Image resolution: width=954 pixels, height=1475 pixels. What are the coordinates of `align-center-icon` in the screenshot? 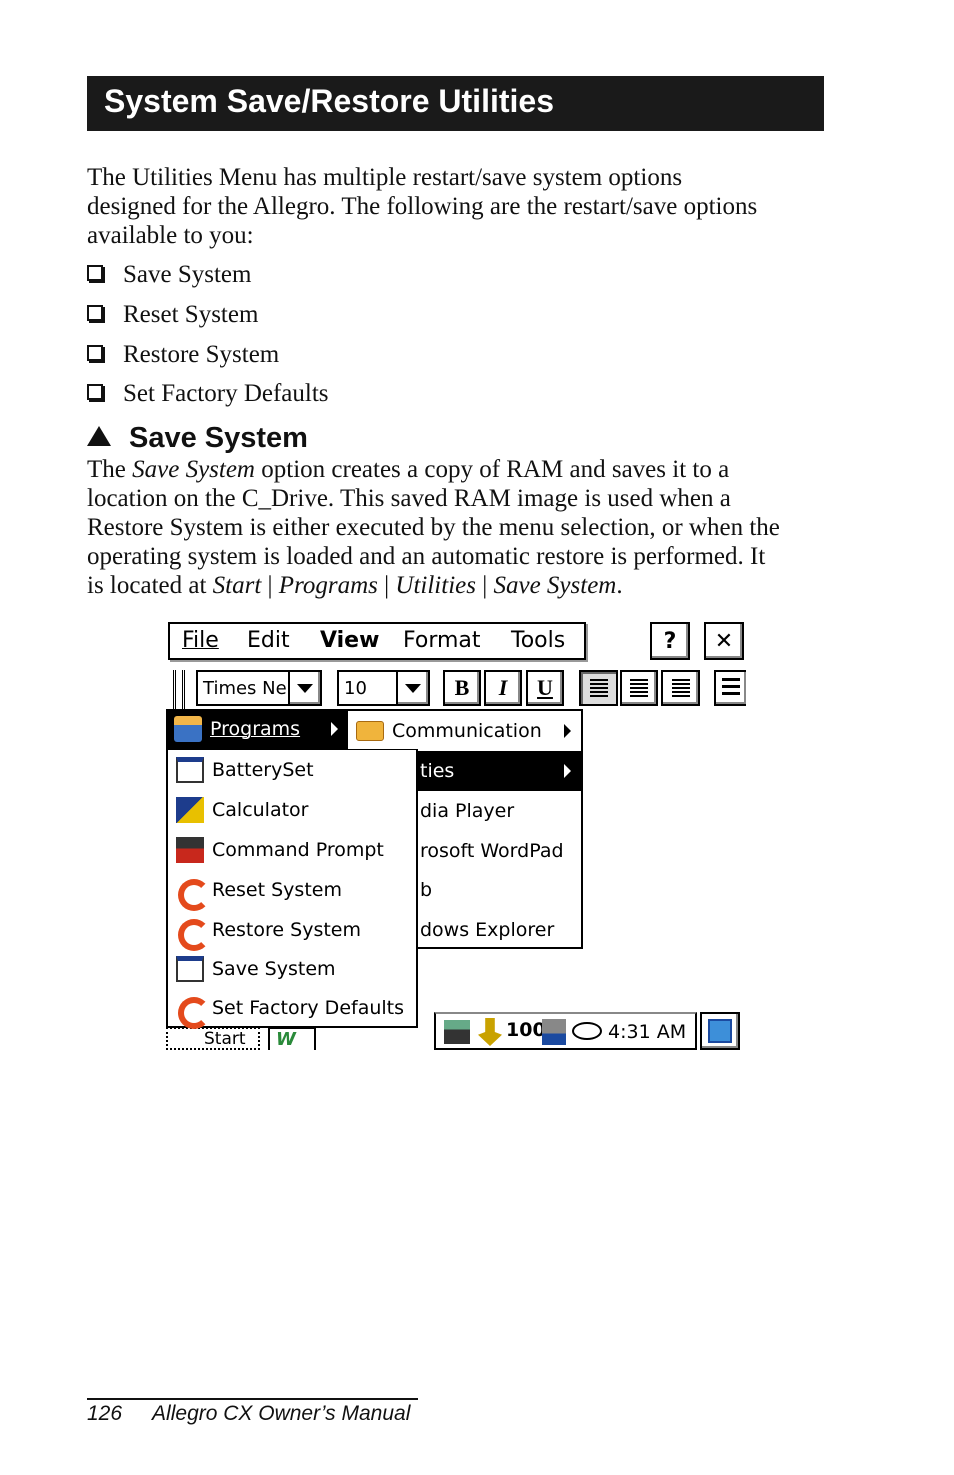 It's located at (639, 688).